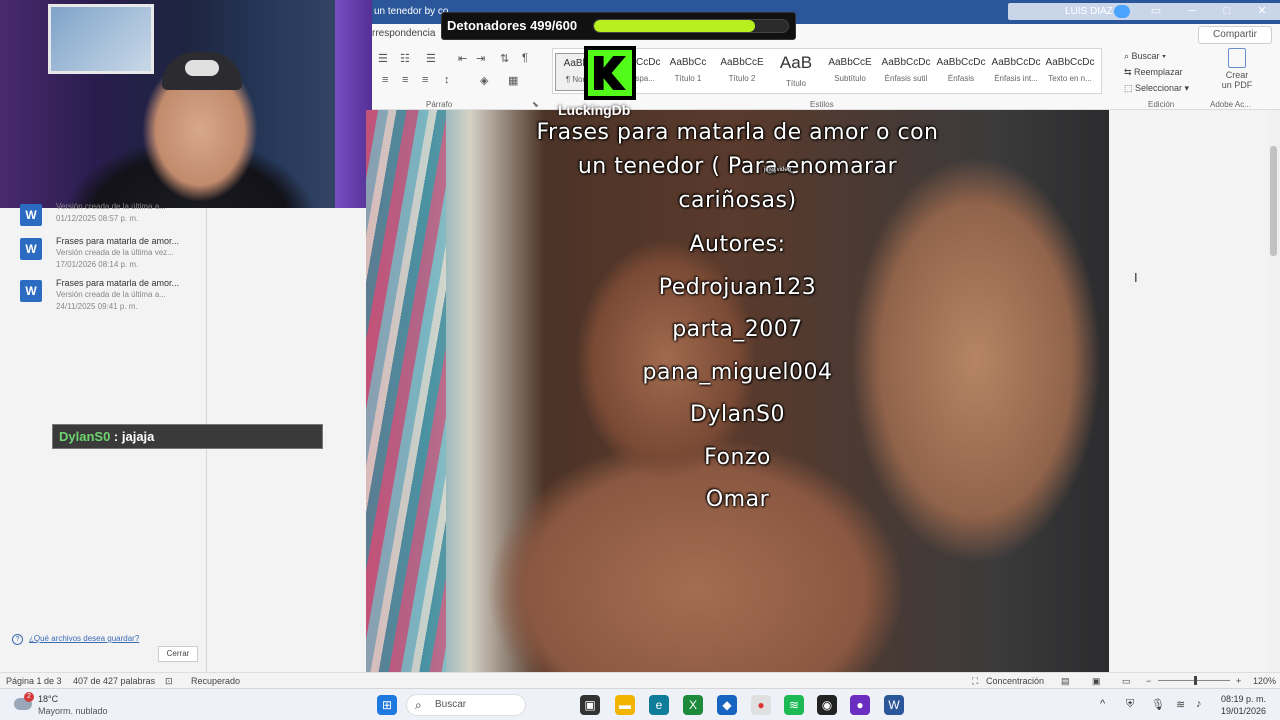  Describe the element at coordinates (1148, 681) in the screenshot. I see `zoom-out-icon: −` at that location.